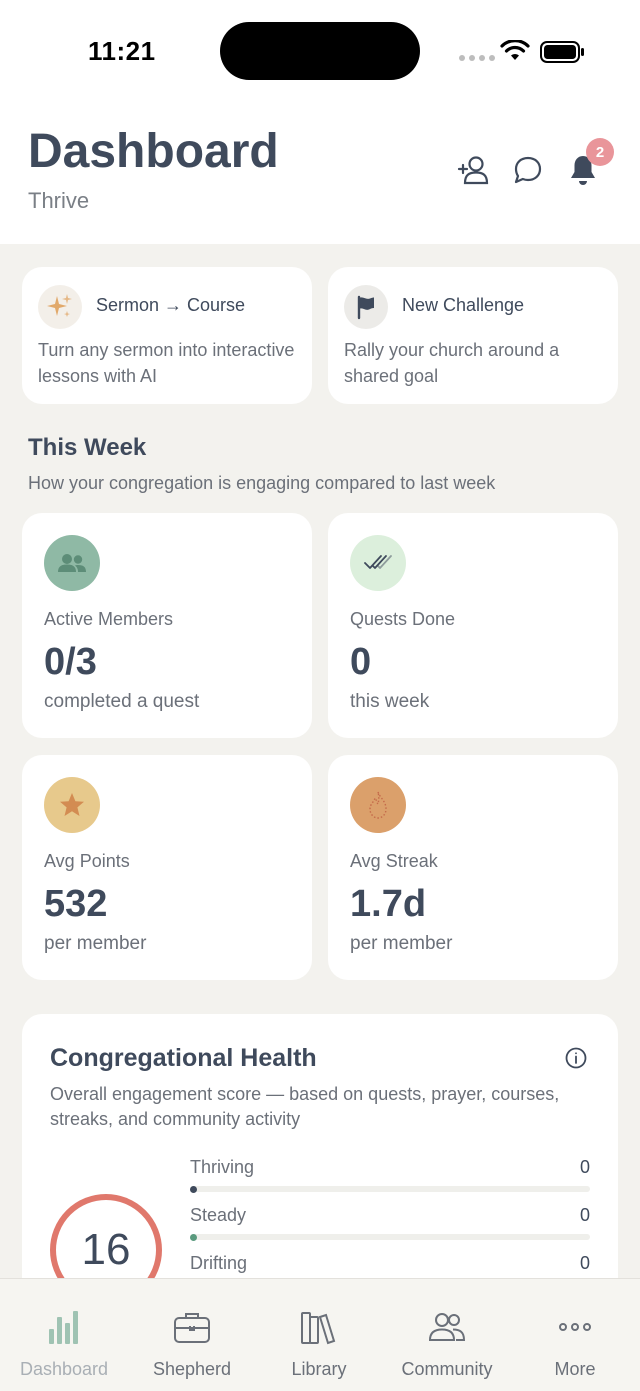 This screenshot has width=640, height=1391. What do you see at coordinates (183, 1058) in the screenshot?
I see `health-title: Congregational Health` at bounding box center [183, 1058].